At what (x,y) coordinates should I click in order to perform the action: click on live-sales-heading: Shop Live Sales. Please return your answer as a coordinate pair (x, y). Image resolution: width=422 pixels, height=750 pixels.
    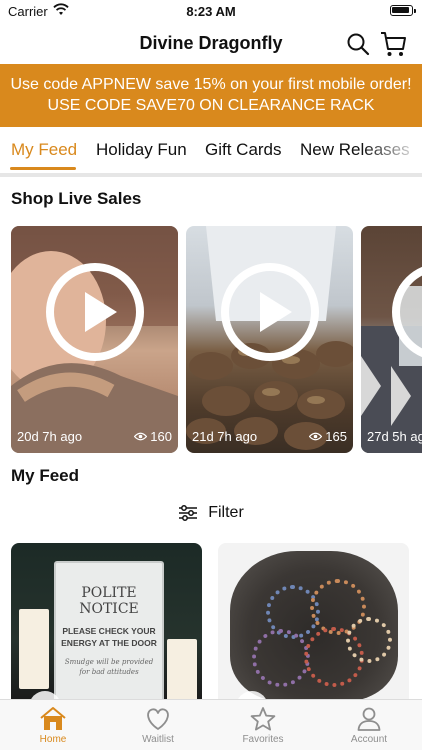
    Looking at the image, I should click on (76, 198).